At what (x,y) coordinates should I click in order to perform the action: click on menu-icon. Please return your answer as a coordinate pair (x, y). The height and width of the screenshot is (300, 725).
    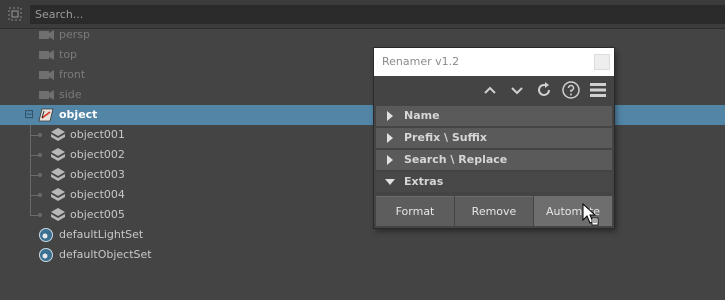
    Looking at the image, I should click on (598, 90).